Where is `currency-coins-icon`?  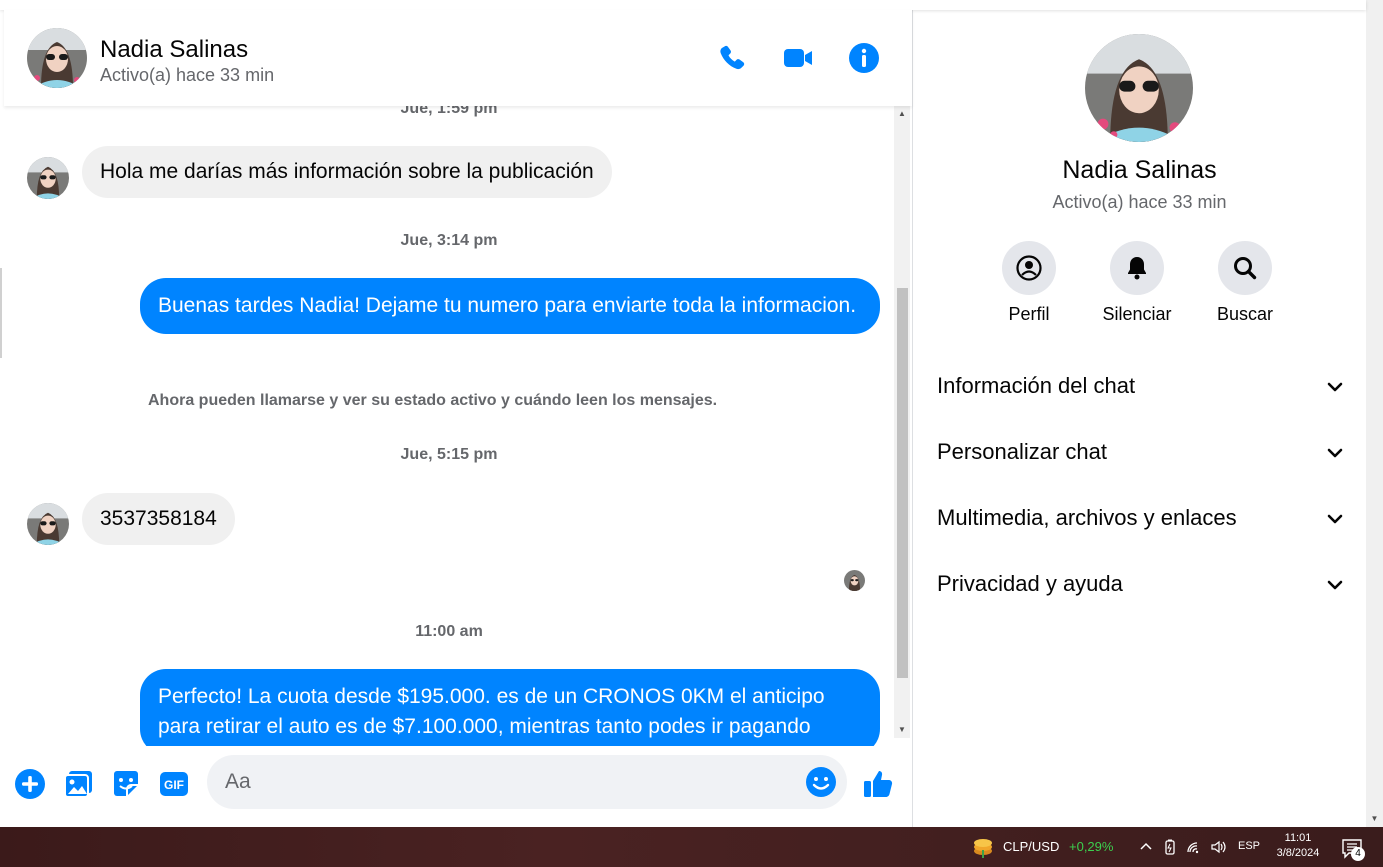
currency-coins-icon is located at coordinates (983, 847).